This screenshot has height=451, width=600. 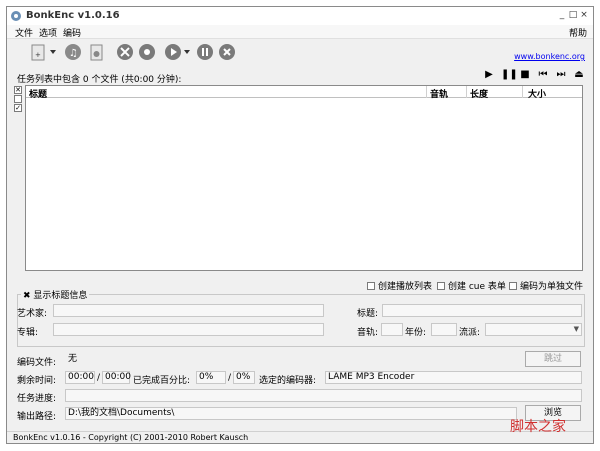 What do you see at coordinates (97, 52) in the screenshot?
I see `disc-icon` at bounding box center [97, 52].